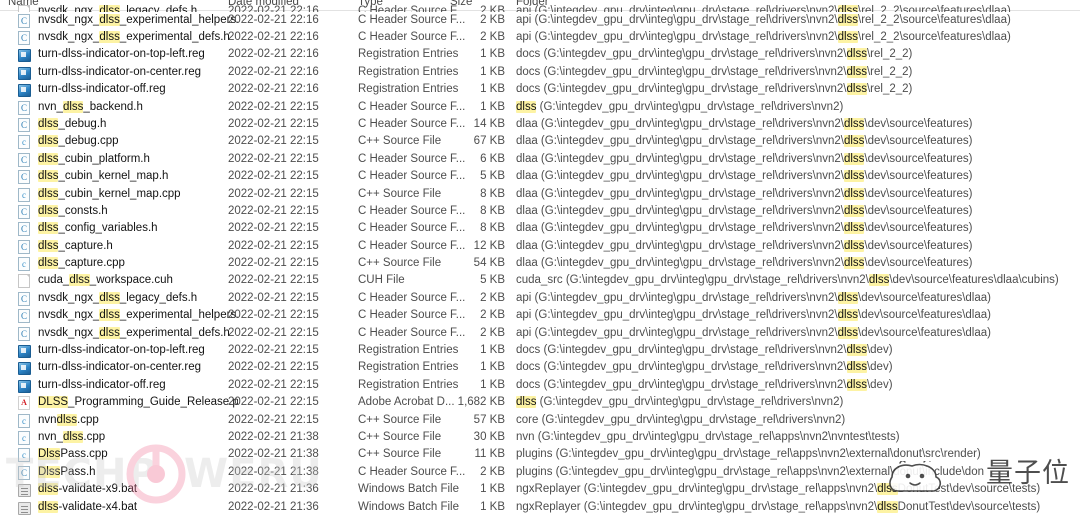 The image size is (1080, 517). What do you see at coordinates (98, 228) in the screenshot?
I see `file-name: dlss_config_variables.h` at bounding box center [98, 228].